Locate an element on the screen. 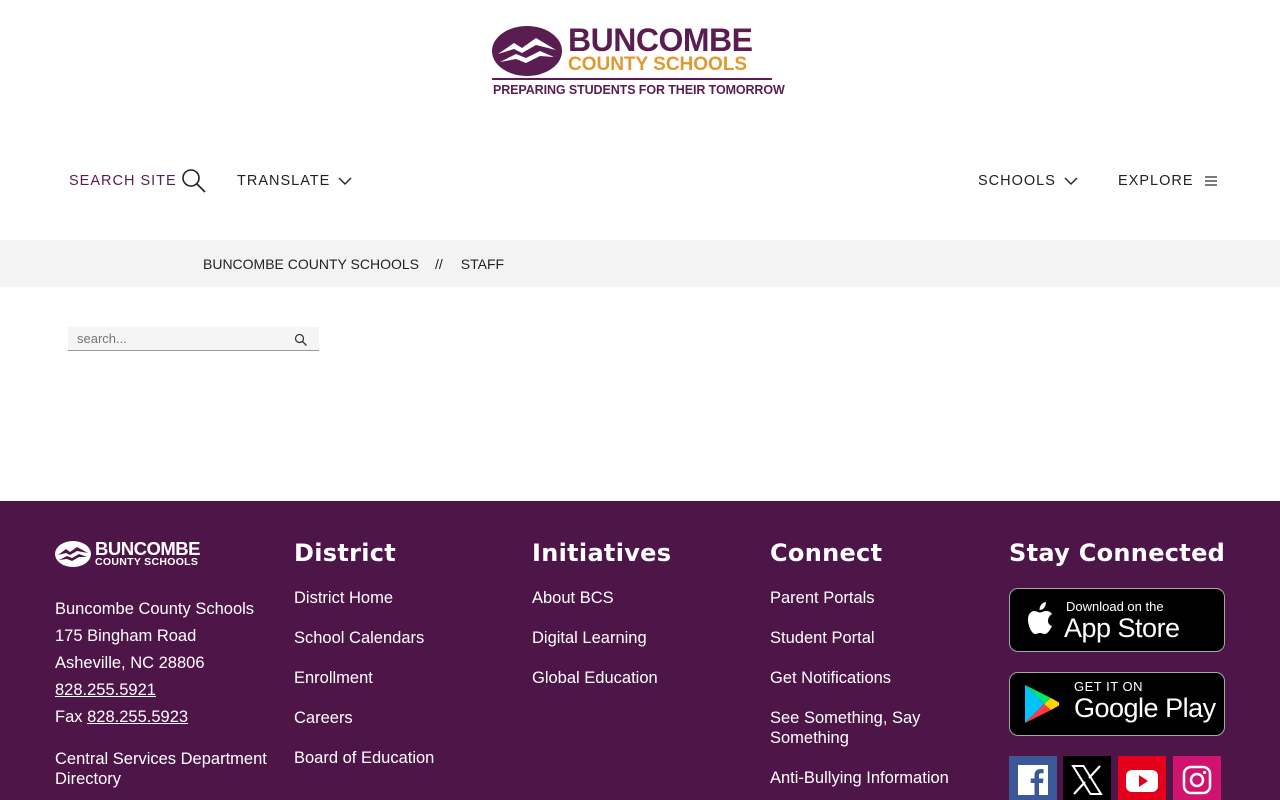 This screenshot has width=1280, height=800. breadcrumb-home-link: BUNCOMBE COUNTY SCHOOLS is located at coordinates (311, 264).